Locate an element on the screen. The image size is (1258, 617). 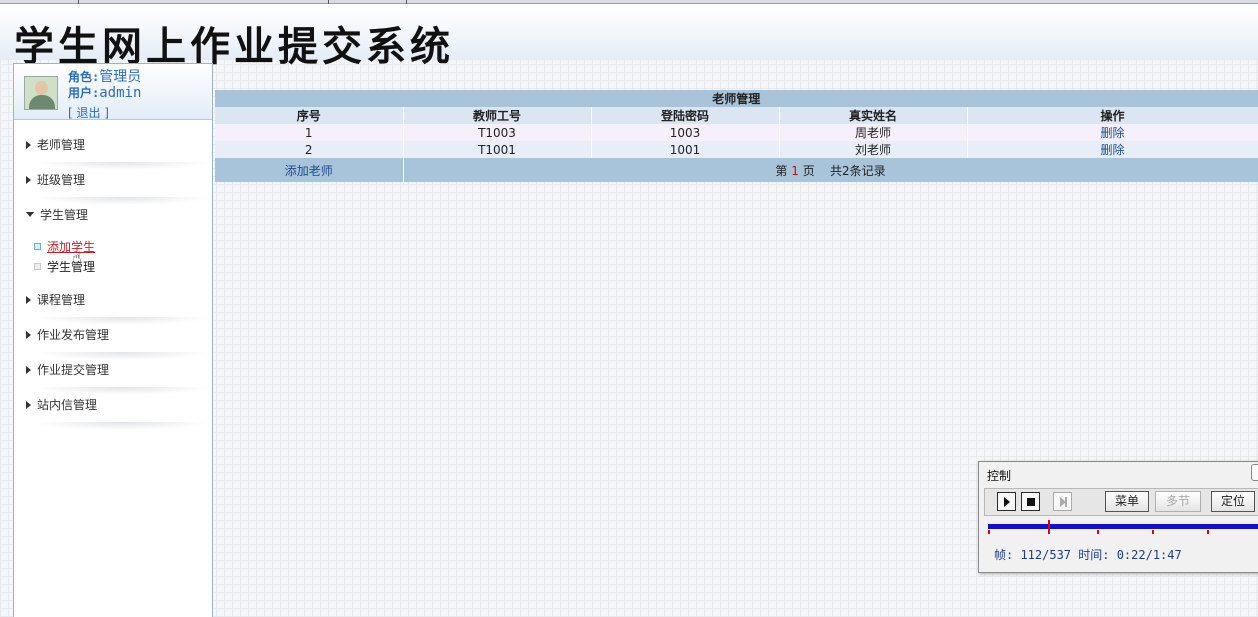
playback-control-panel: 控制 菜单 多节 定位 帧: 112/537 时间: 0:22/1:47 is located at coordinates (1118, 517).